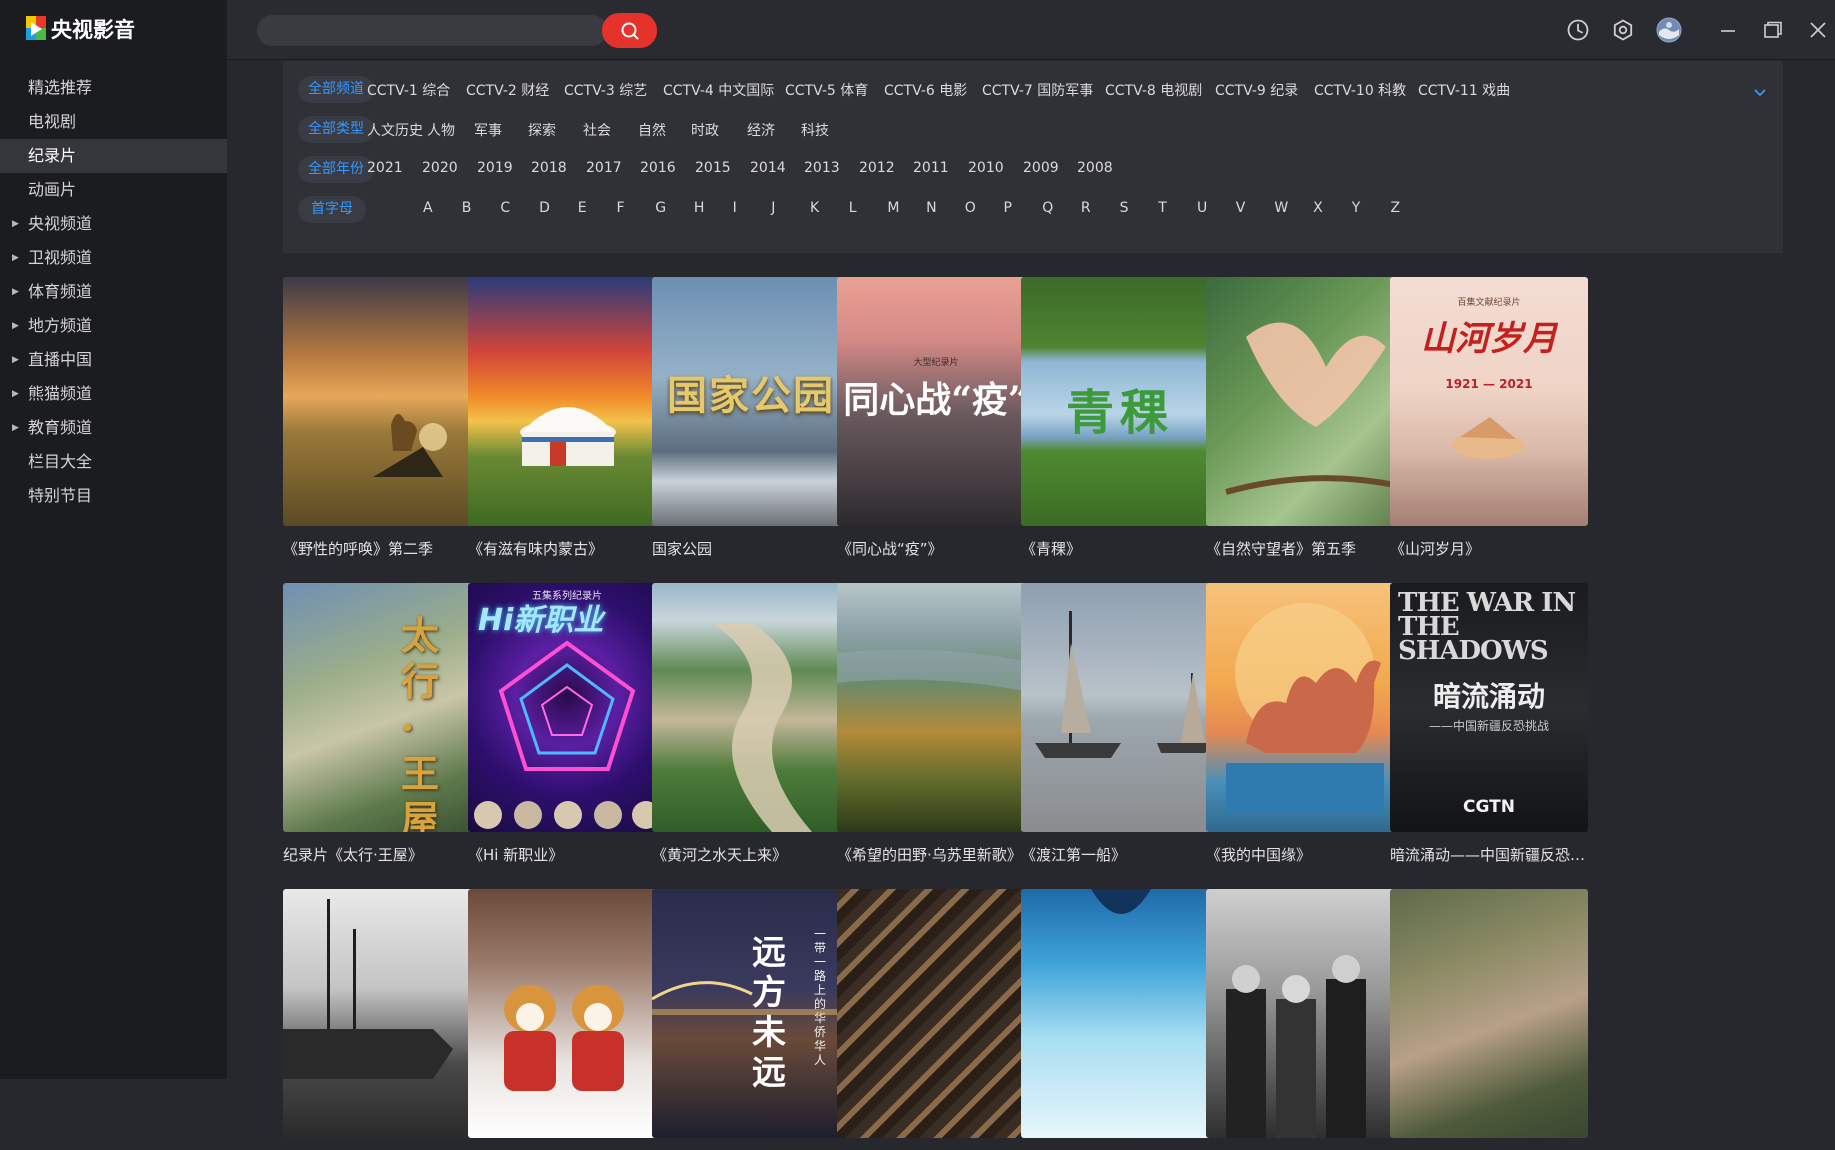 The image size is (1835, 1150). What do you see at coordinates (336, 169) in the screenshot?
I see `all-years-pill: 全部年份` at bounding box center [336, 169].